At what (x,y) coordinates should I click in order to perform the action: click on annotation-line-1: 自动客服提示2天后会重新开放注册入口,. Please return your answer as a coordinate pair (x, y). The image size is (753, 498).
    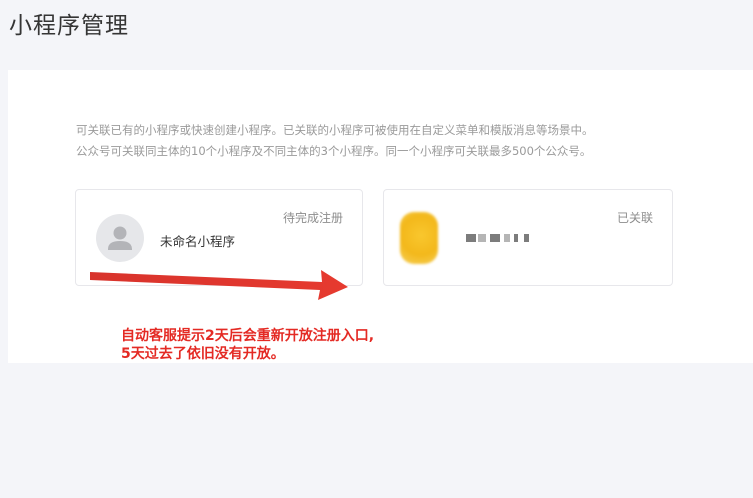
    Looking at the image, I should click on (248, 336).